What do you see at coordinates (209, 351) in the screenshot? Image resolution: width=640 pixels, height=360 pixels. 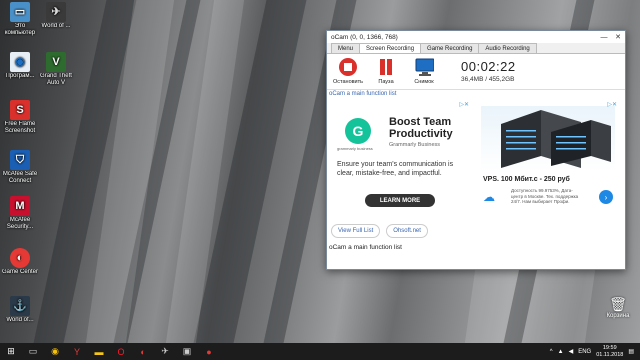 I see `ocam-taskbar-icon: ●` at bounding box center [209, 351].